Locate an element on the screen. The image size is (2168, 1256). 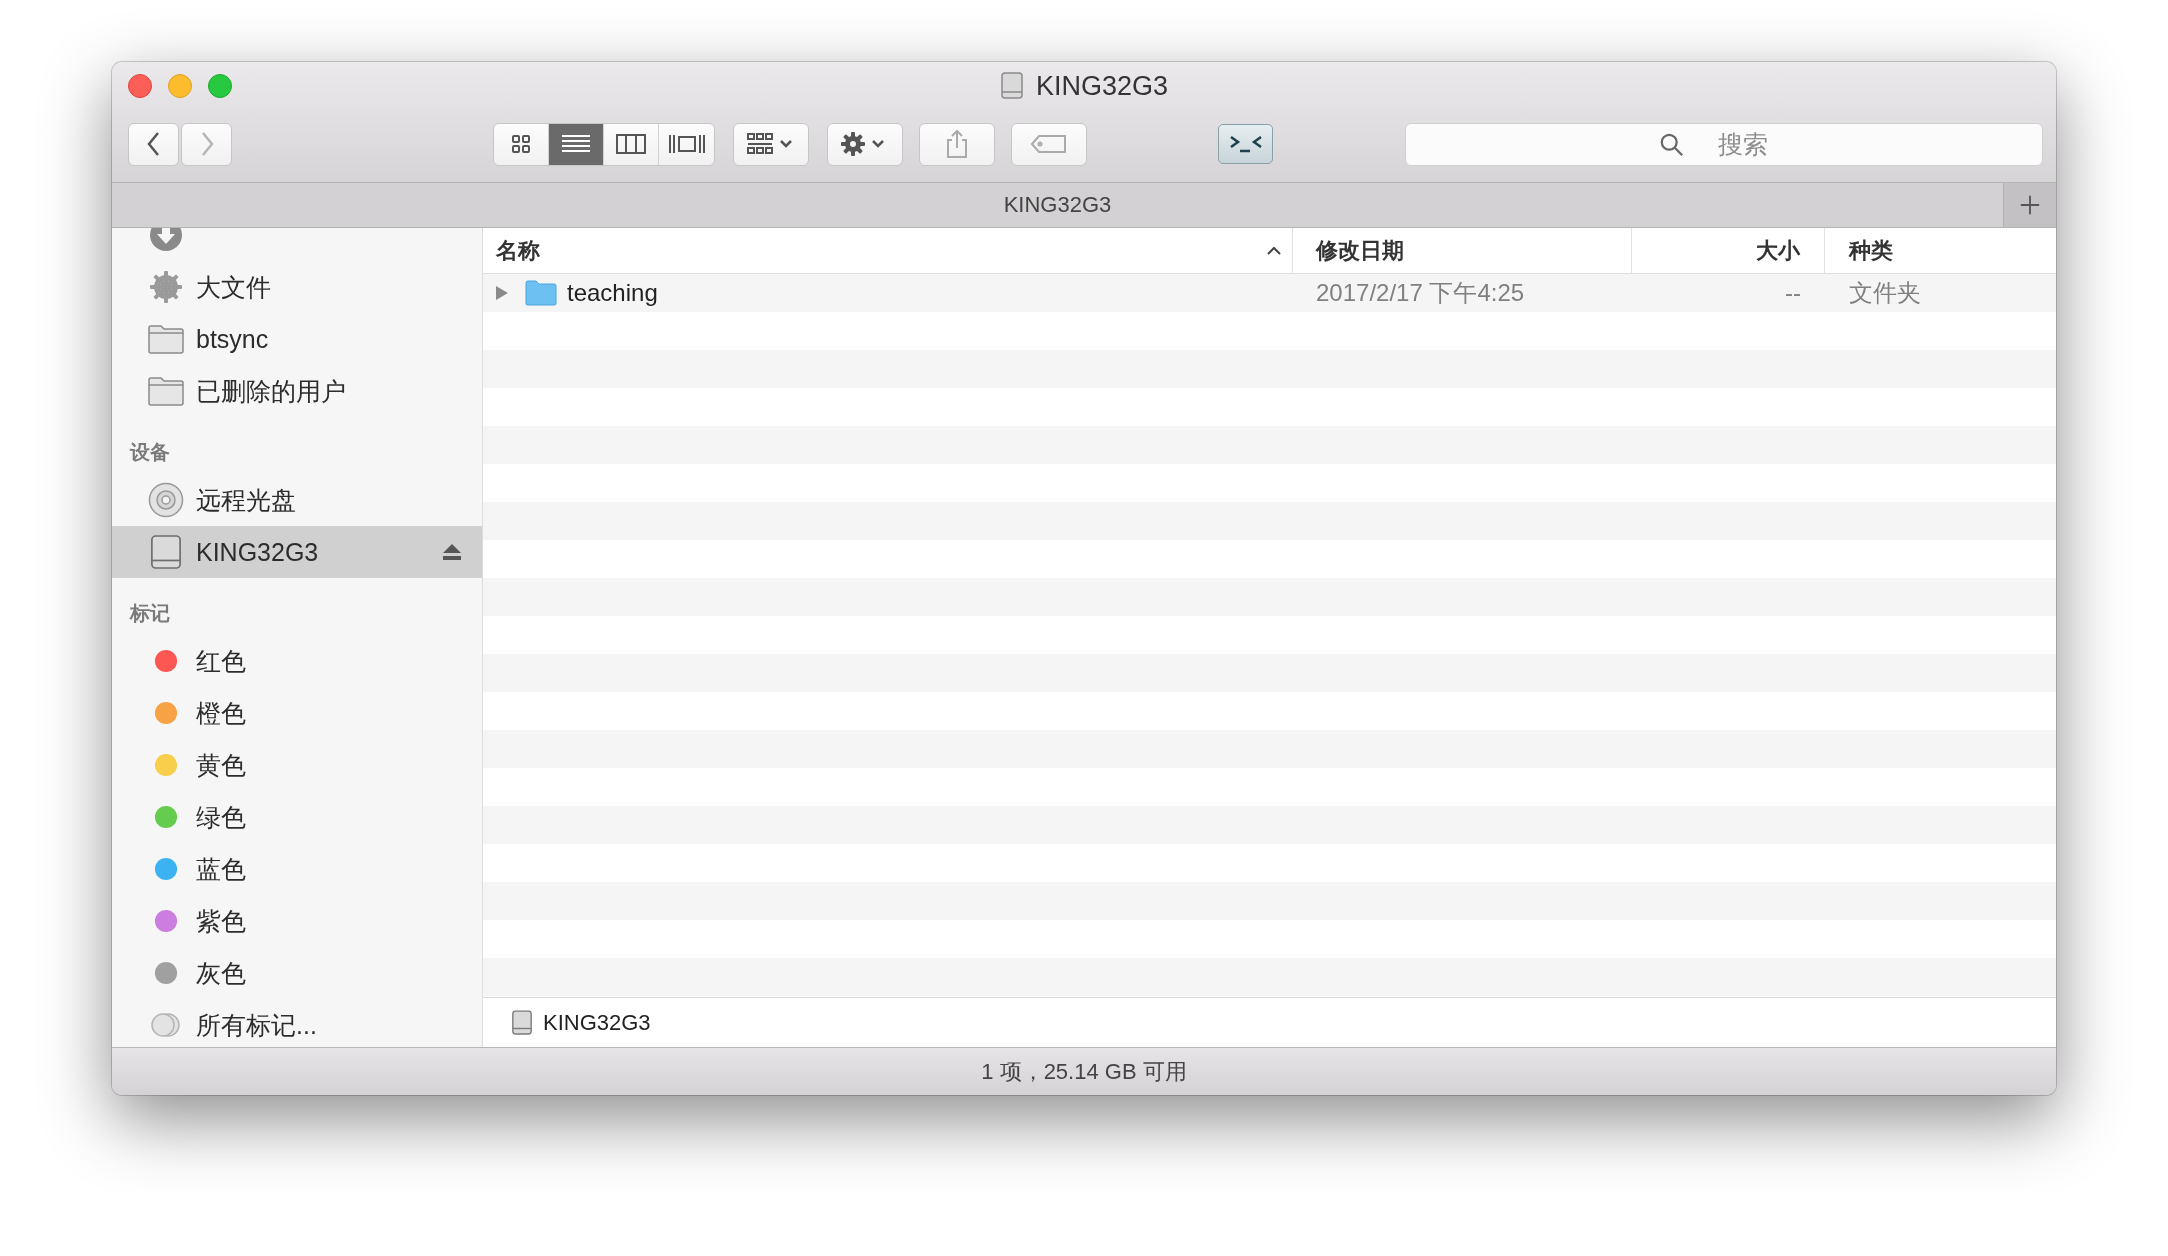
all-tags-icon is located at coordinates (166, 1025).